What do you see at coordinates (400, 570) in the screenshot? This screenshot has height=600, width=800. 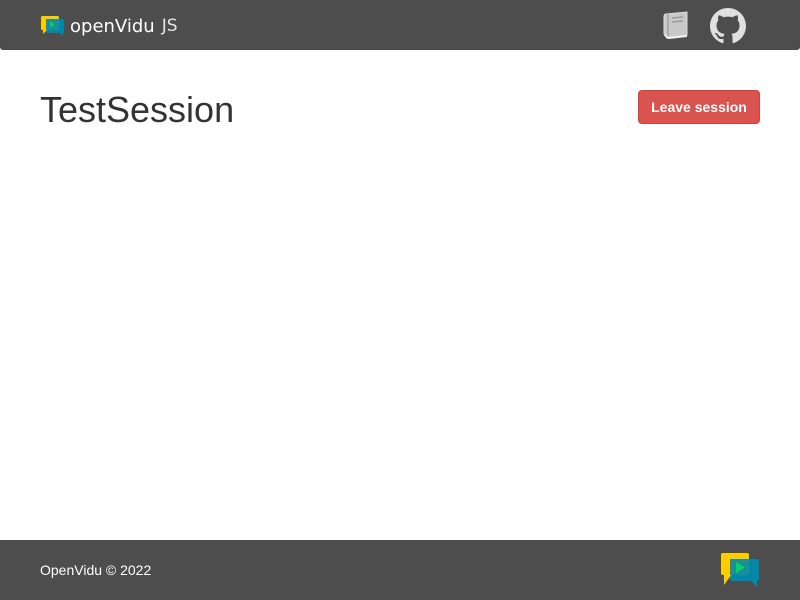 I see `footer: OpenVidu © 2022` at bounding box center [400, 570].